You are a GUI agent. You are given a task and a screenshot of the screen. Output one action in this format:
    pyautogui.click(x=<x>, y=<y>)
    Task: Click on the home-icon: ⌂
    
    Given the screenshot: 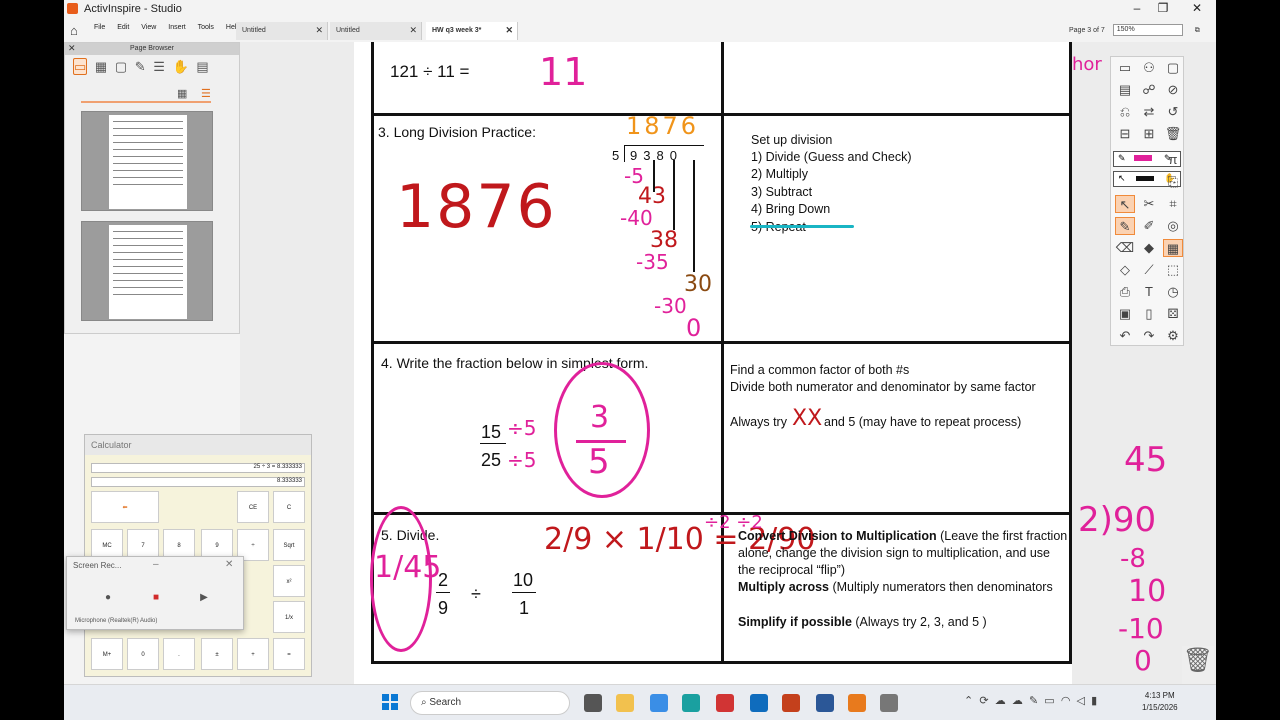 What is the action you would take?
    pyautogui.click(x=74, y=30)
    